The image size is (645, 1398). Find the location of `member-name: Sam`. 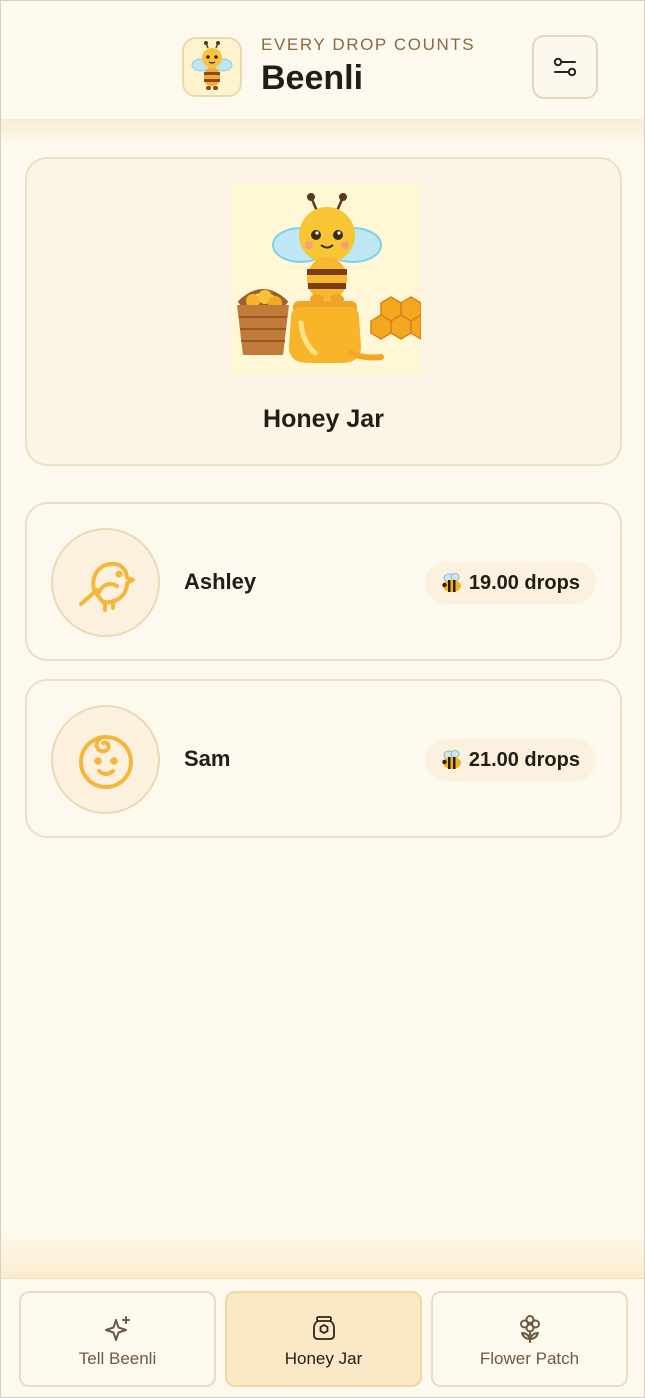

member-name: Sam is located at coordinates (207, 758).